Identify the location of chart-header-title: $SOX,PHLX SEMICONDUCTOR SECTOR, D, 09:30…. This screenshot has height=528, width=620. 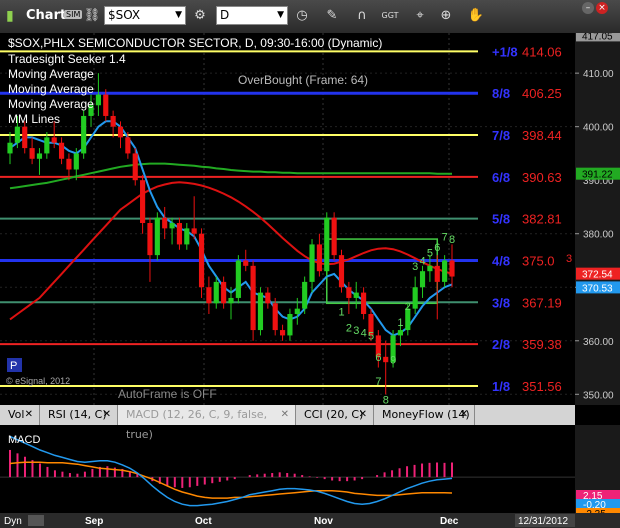
(195, 43).